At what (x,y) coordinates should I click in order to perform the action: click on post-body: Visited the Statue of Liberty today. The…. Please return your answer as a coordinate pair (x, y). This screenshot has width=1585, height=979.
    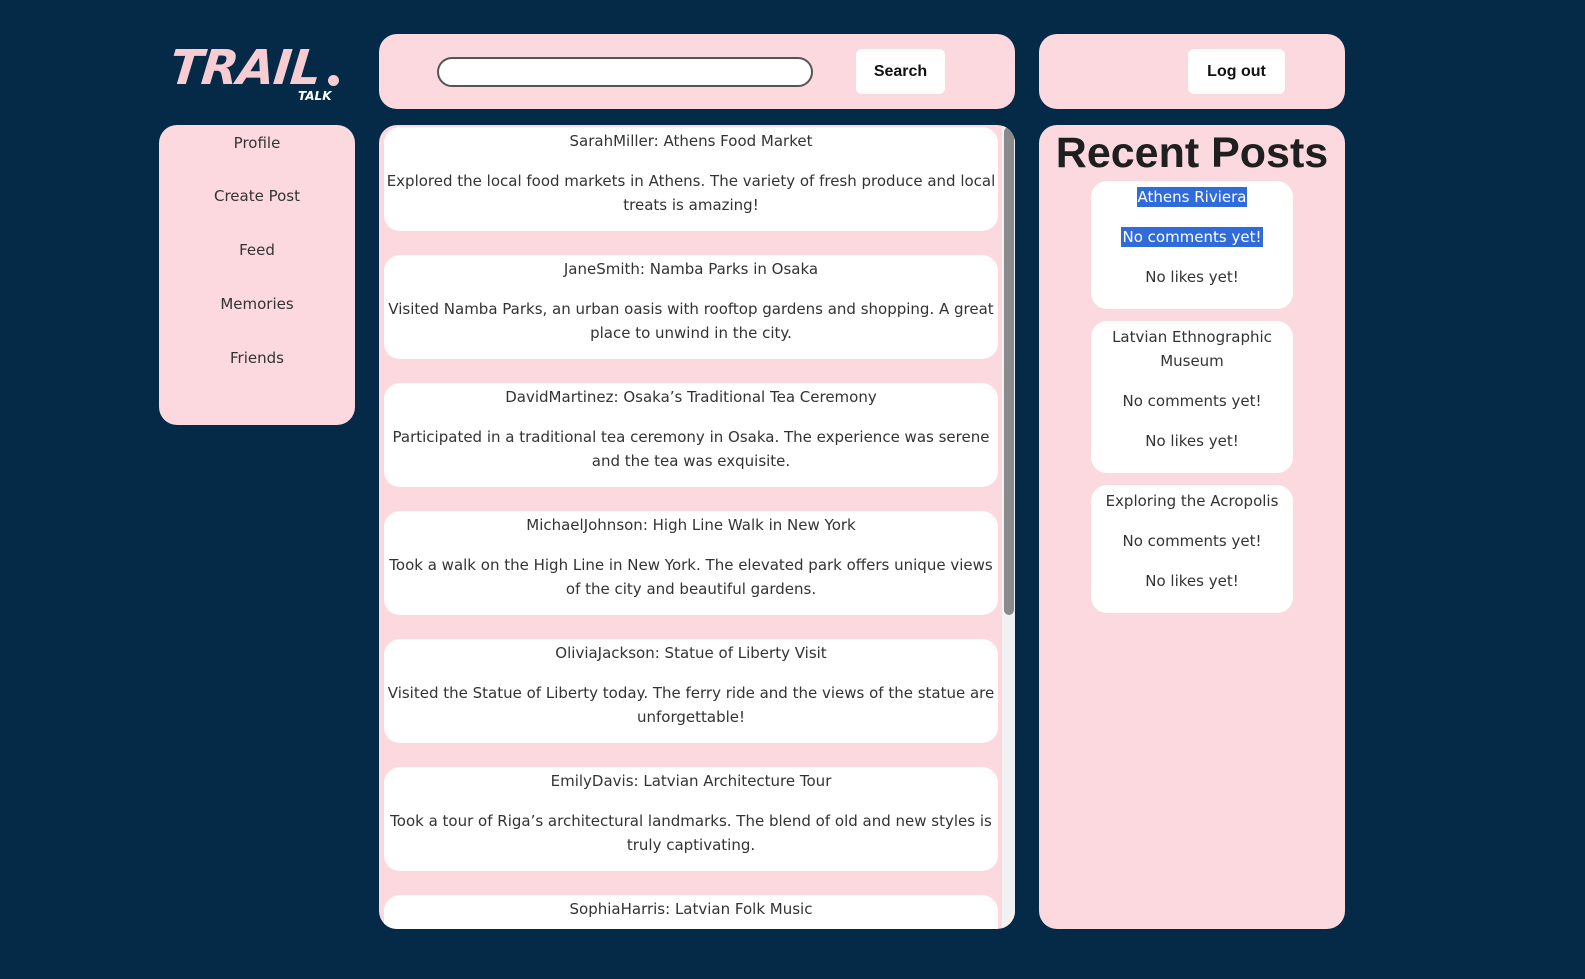
    Looking at the image, I should click on (691, 705).